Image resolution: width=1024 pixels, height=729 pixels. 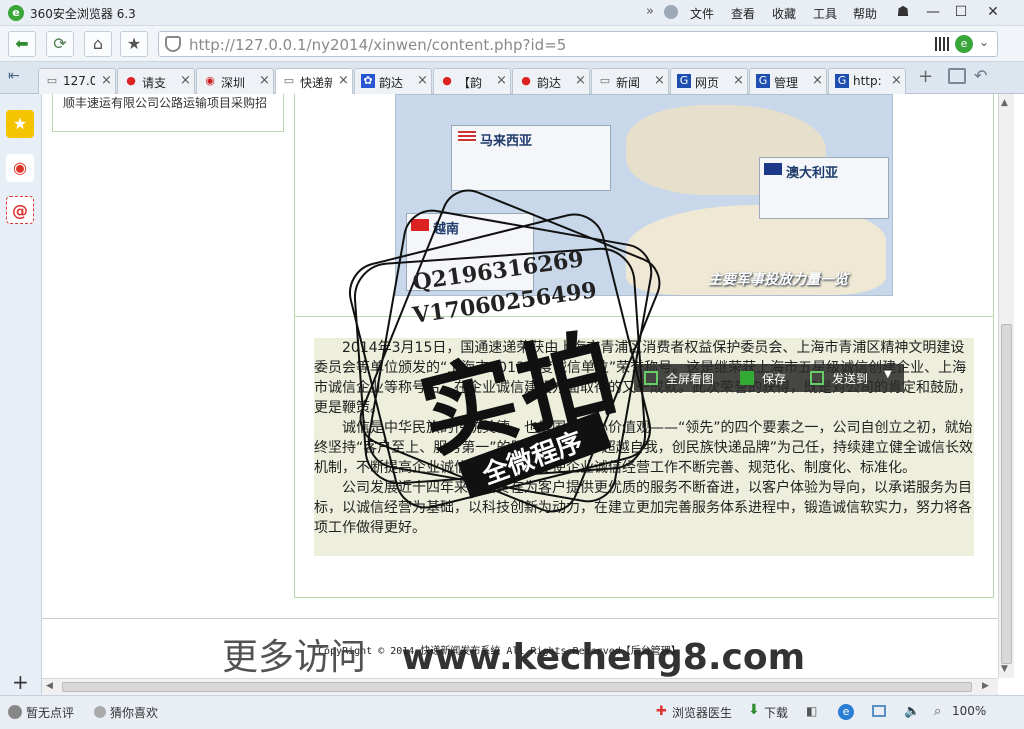 What do you see at coordinates (776, 712) in the screenshot?
I see `download-button: 下载` at bounding box center [776, 712].